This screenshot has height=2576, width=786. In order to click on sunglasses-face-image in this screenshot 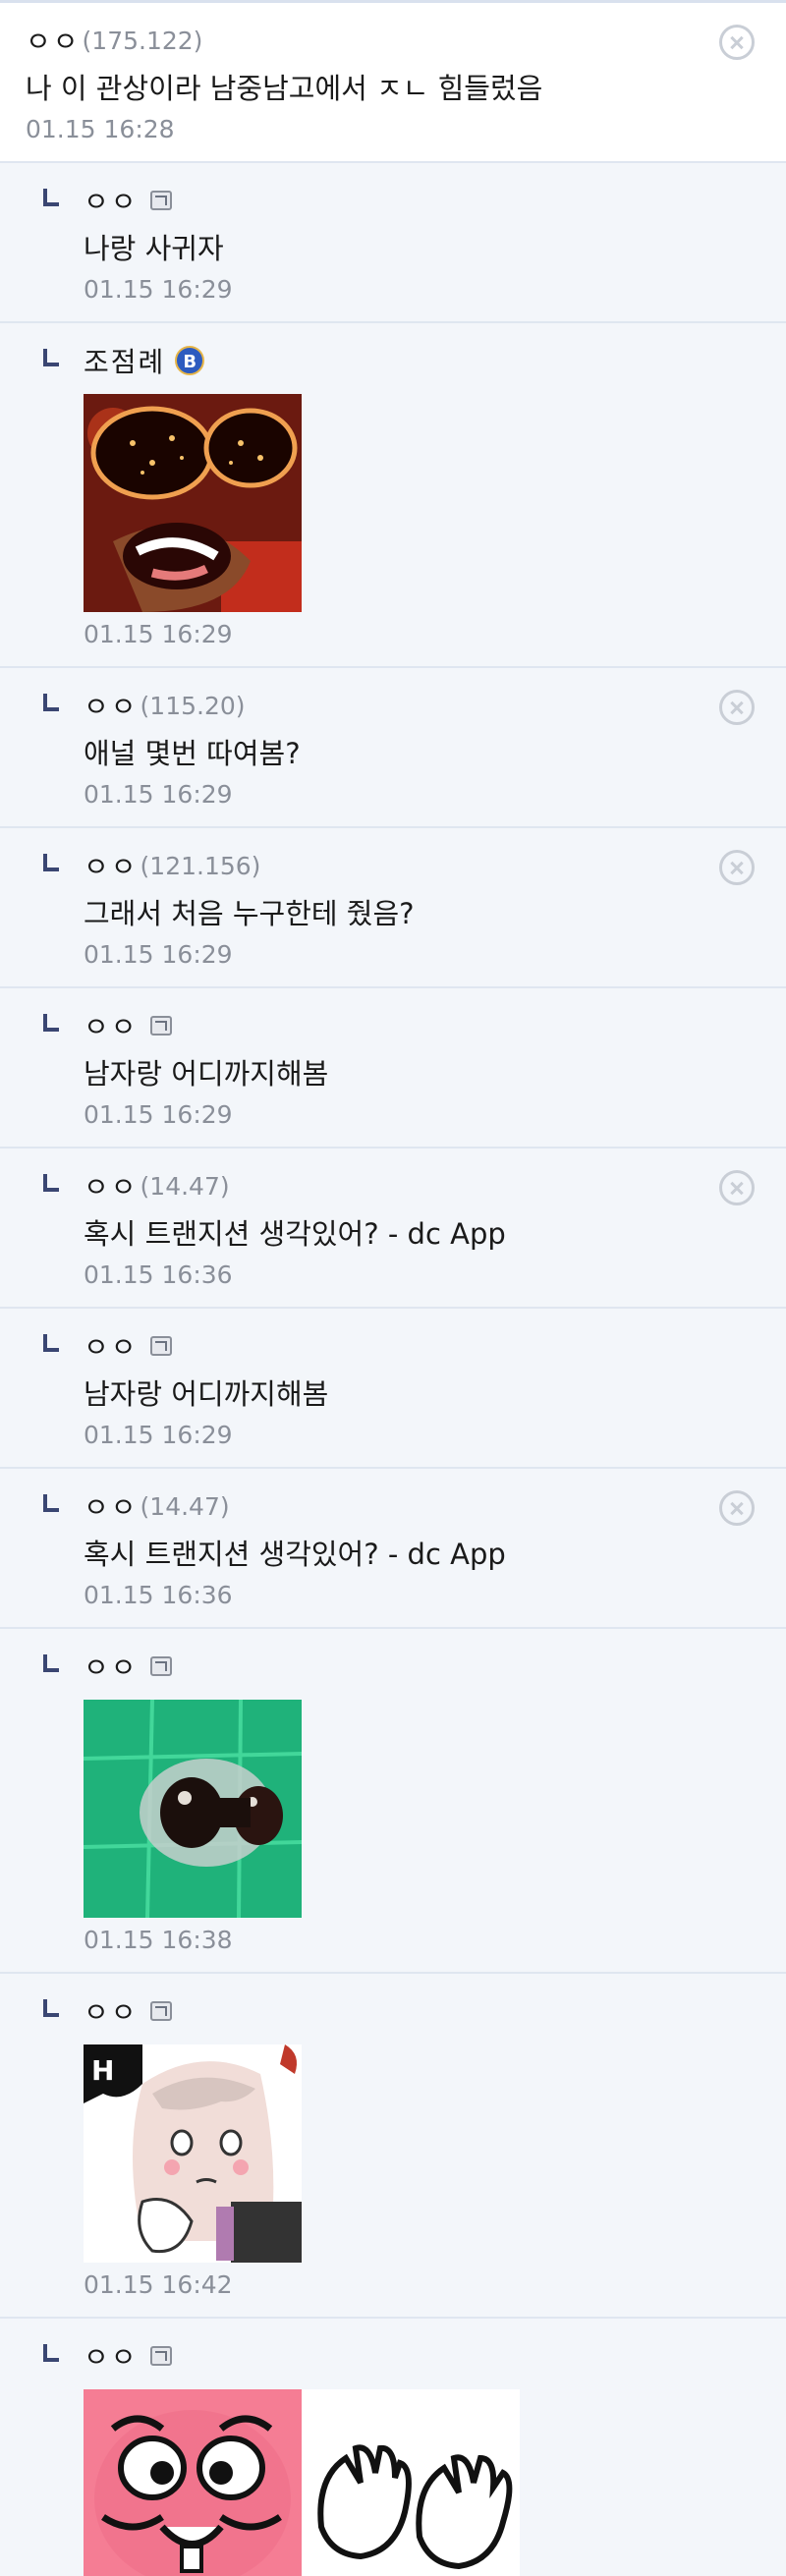, I will do `click(193, 503)`.